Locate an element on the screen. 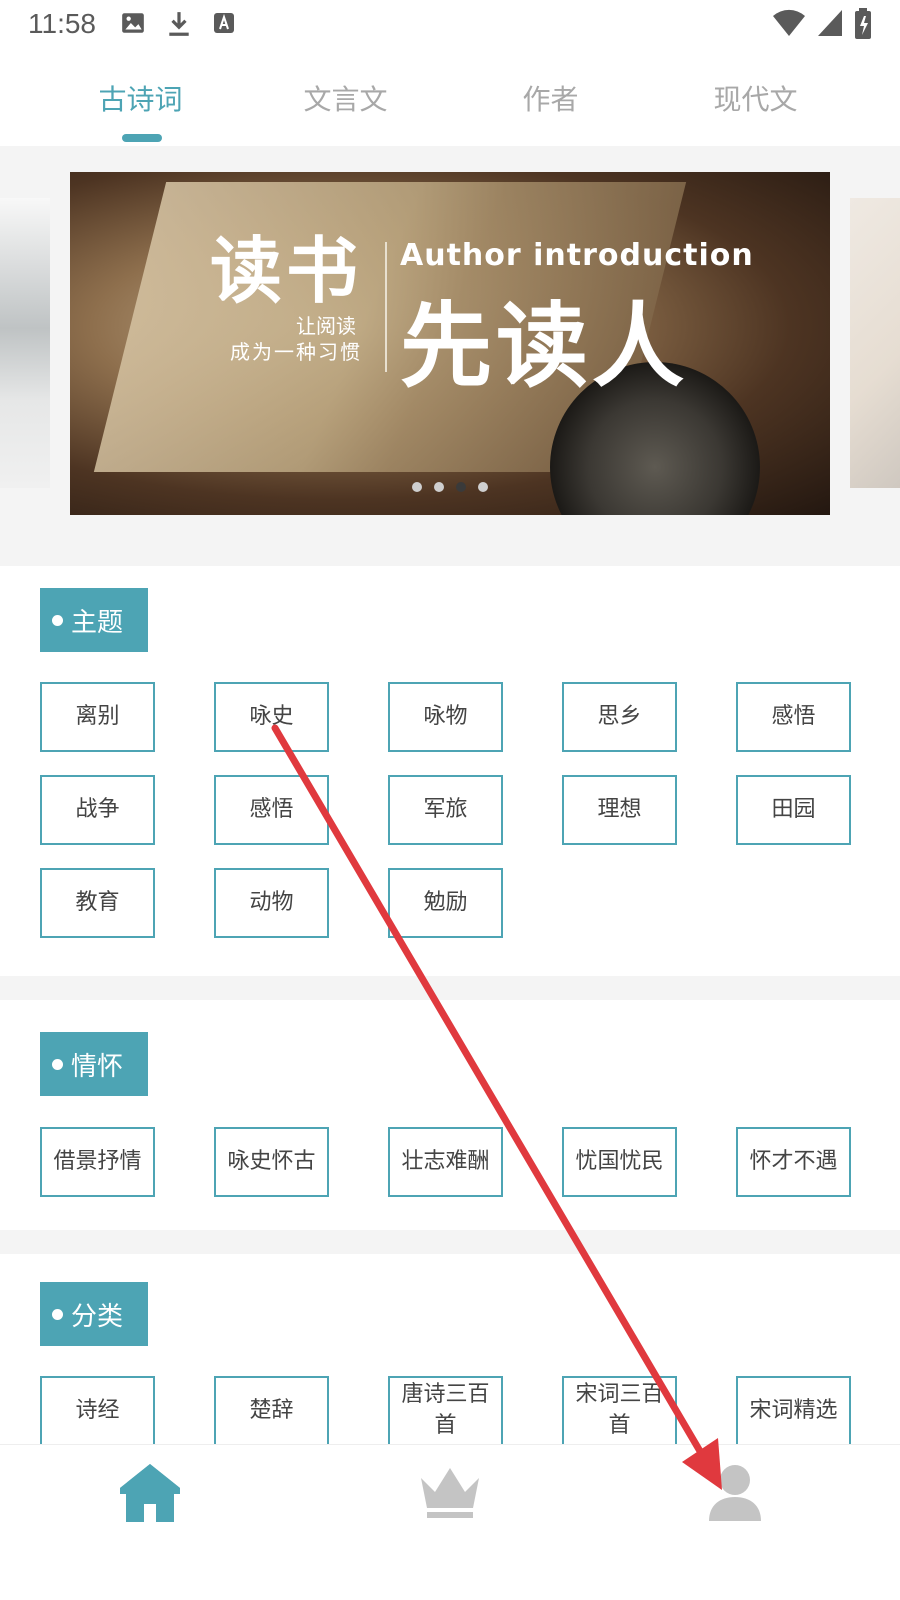 The image size is (900, 1600). sentiment-chip: 借景抒情 is located at coordinates (97, 1162).